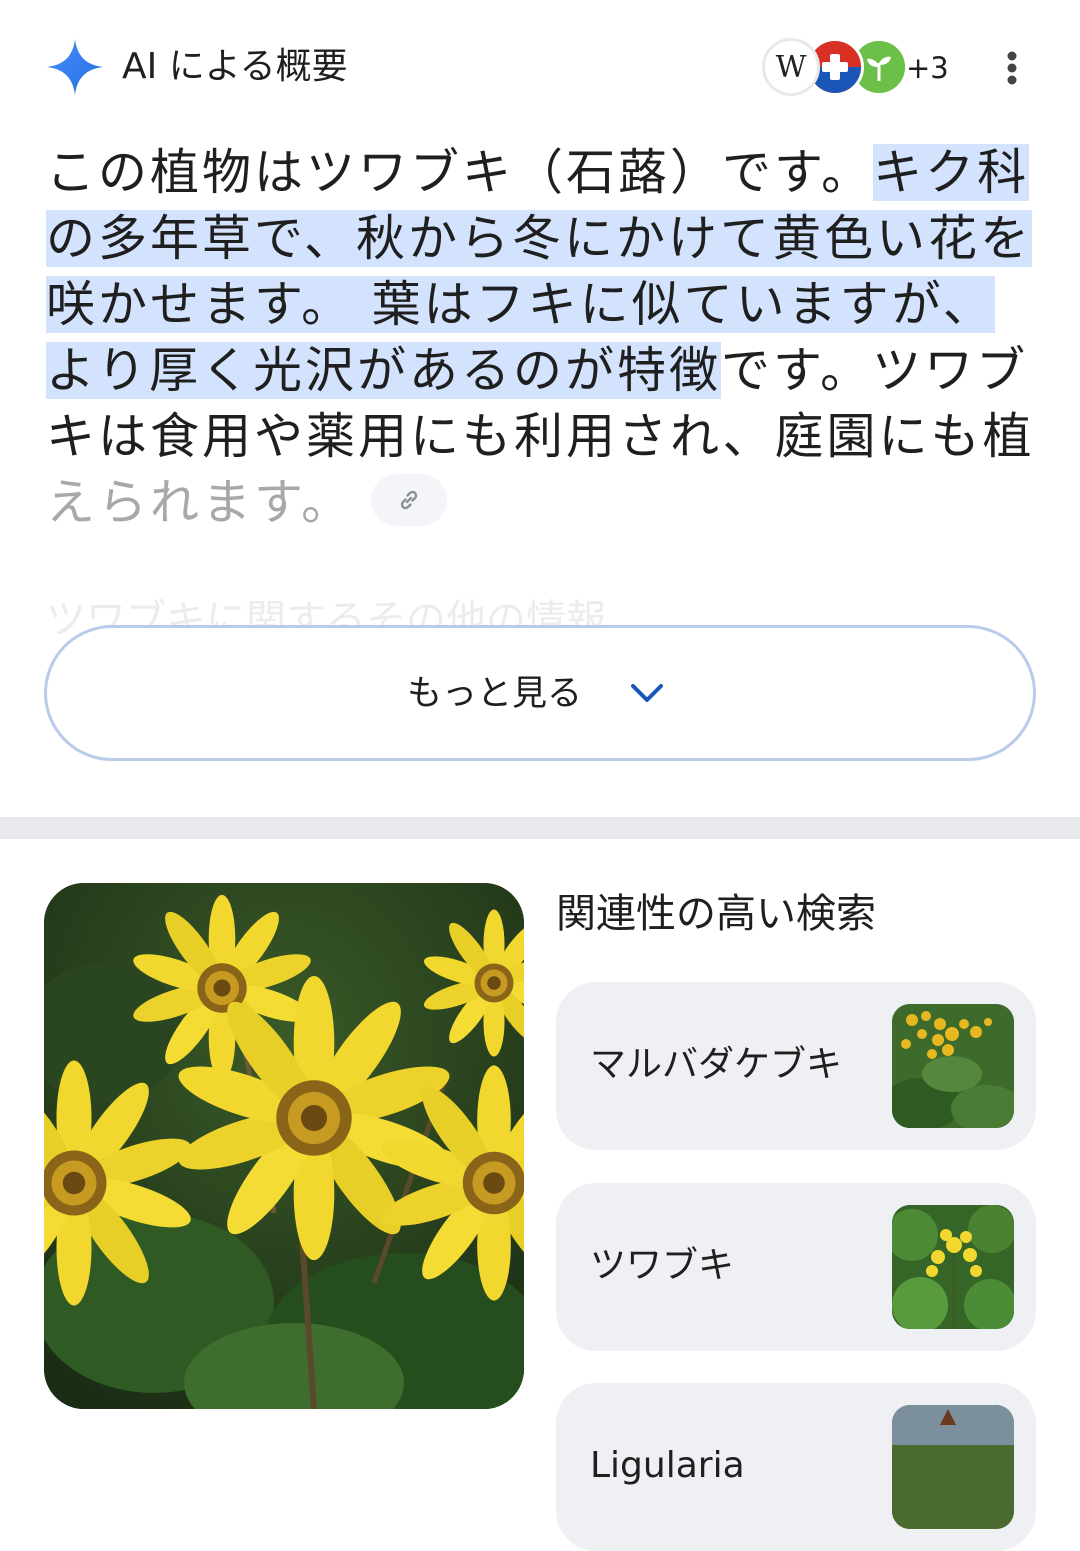 This screenshot has height=1551, width=1080. Describe the element at coordinates (75, 67) in the screenshot. I see `gemini-spark-icon` at that location.